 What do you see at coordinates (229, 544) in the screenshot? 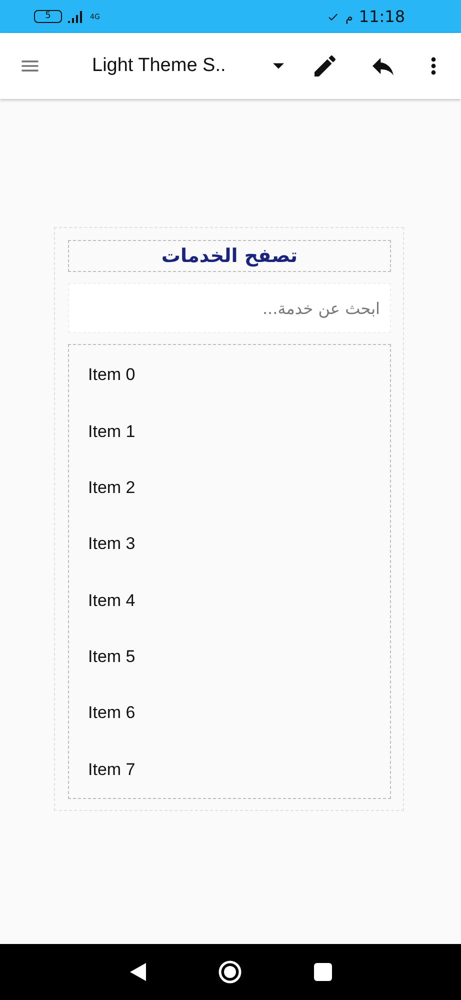
I see `list-item: Item 3` at bounding box center [229, 544].